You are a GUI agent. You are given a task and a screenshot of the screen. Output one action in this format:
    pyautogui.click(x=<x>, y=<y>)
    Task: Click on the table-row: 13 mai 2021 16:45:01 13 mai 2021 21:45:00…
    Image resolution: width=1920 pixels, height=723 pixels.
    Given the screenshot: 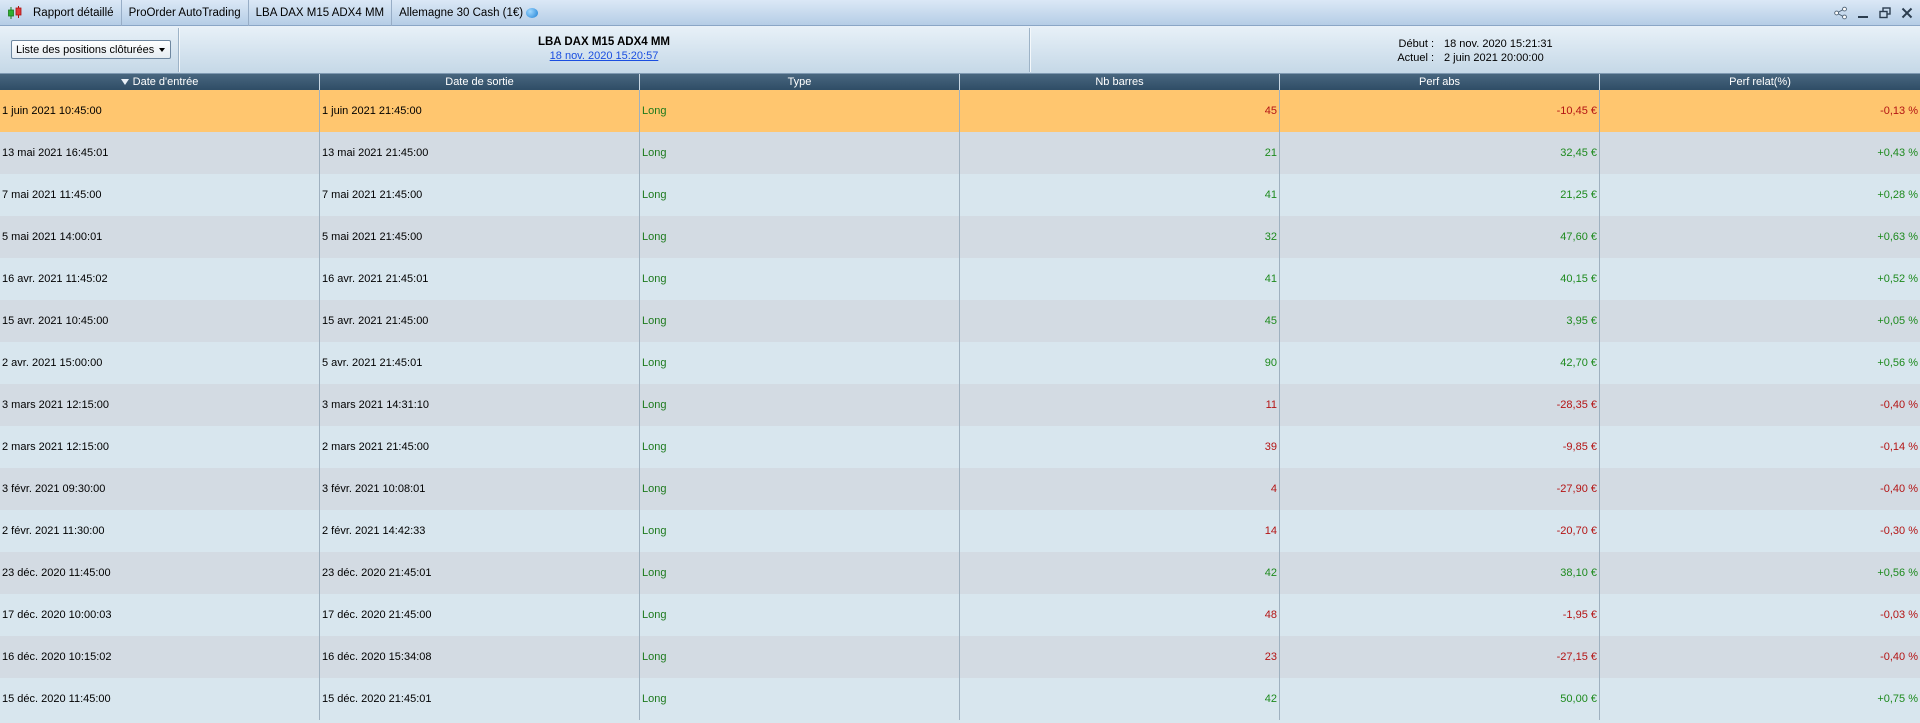 What is the action you would take?
    pyautogui.click(x=960, y=153)
    